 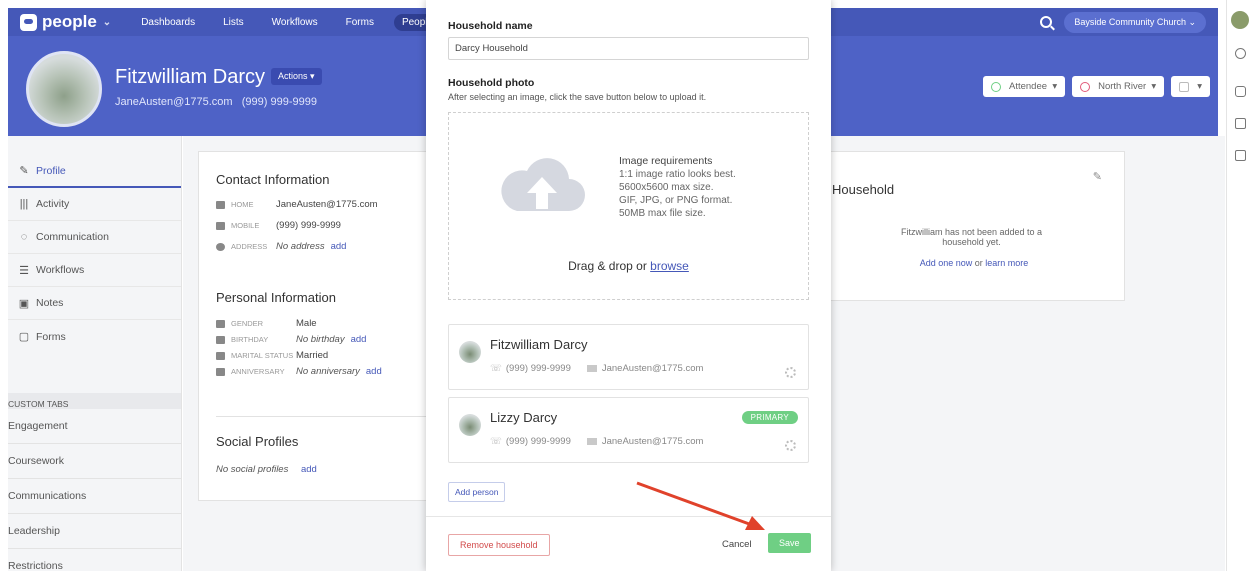 I want to click on email-icon, so click(x=220, y=204).